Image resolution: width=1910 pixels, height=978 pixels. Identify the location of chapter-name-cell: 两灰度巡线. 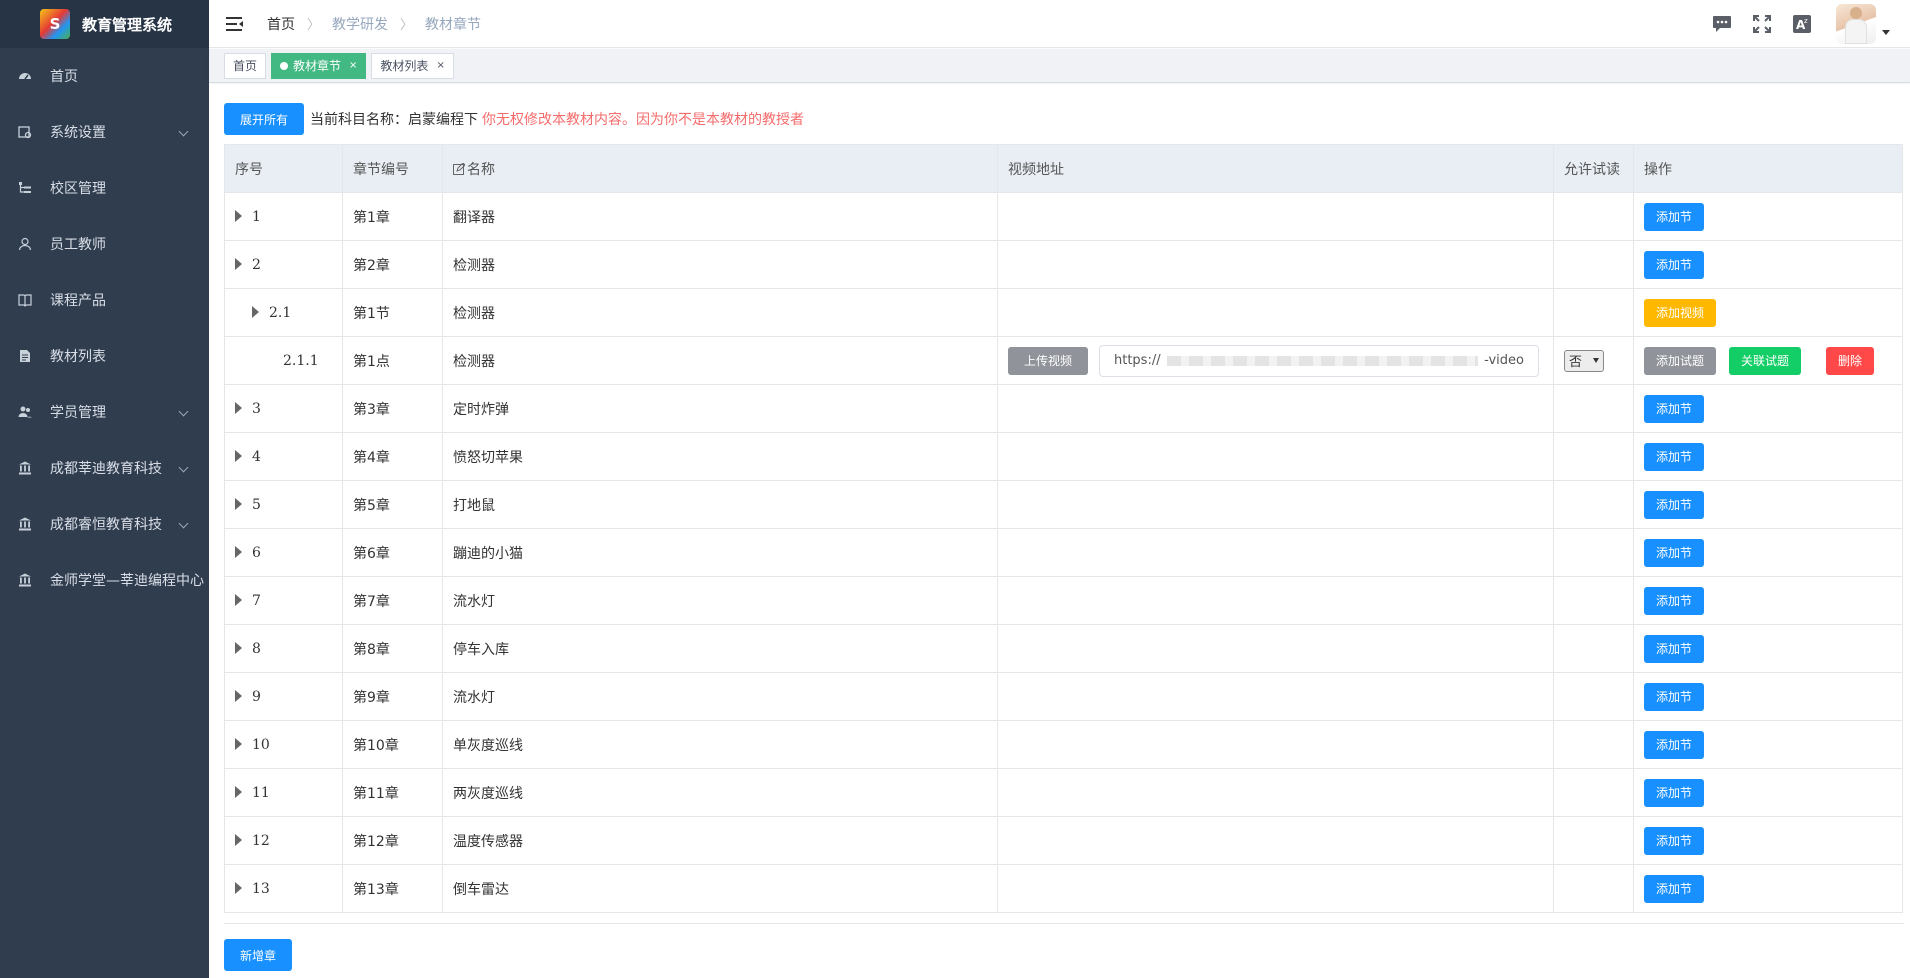
(720, 792).